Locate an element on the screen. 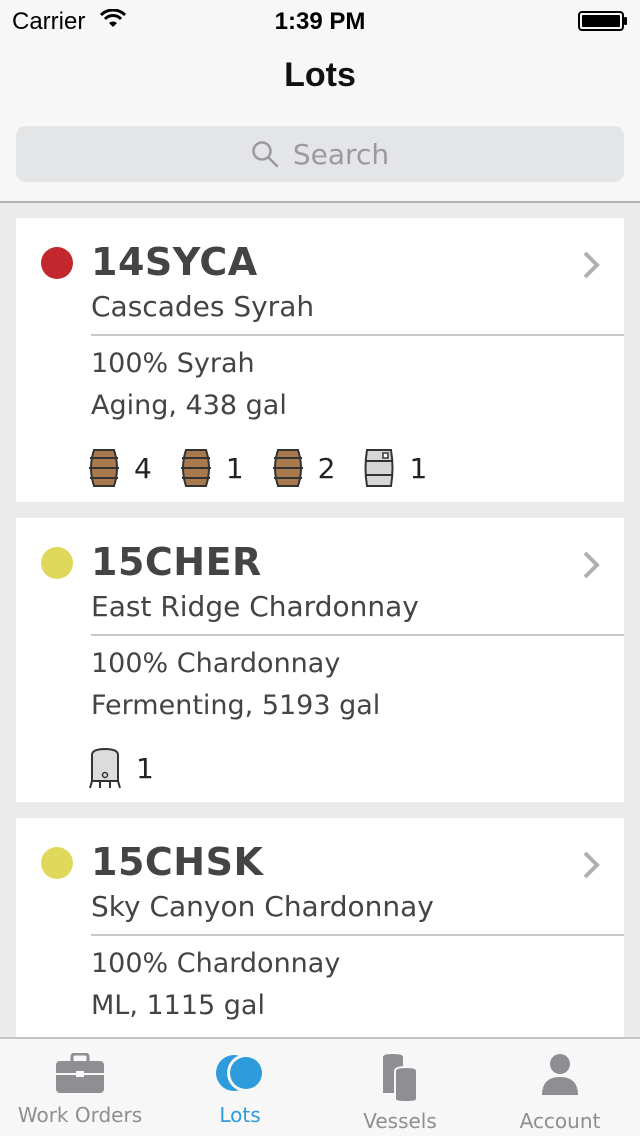 The width and height of the screenshot is (640, 1136). lot-code: 15CHSK is located at coordinates (177, 862).